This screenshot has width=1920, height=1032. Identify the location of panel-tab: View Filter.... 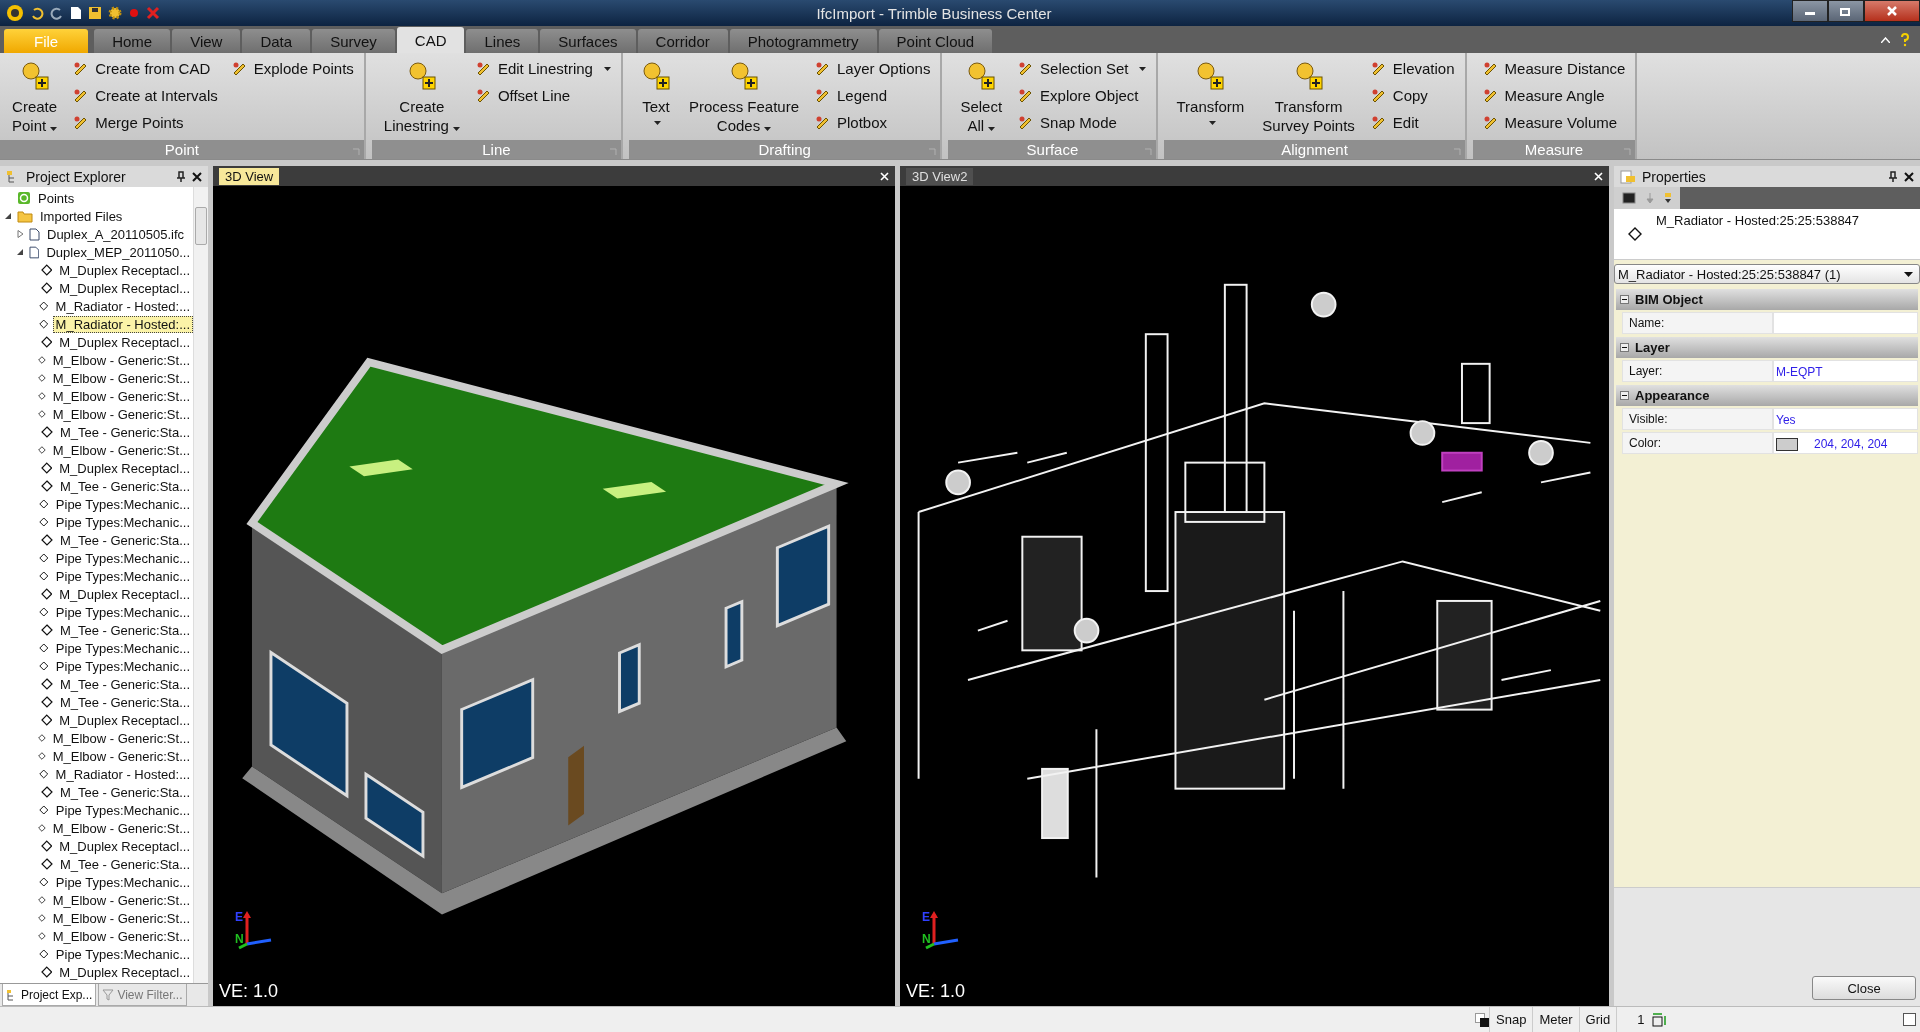
(142, 995).